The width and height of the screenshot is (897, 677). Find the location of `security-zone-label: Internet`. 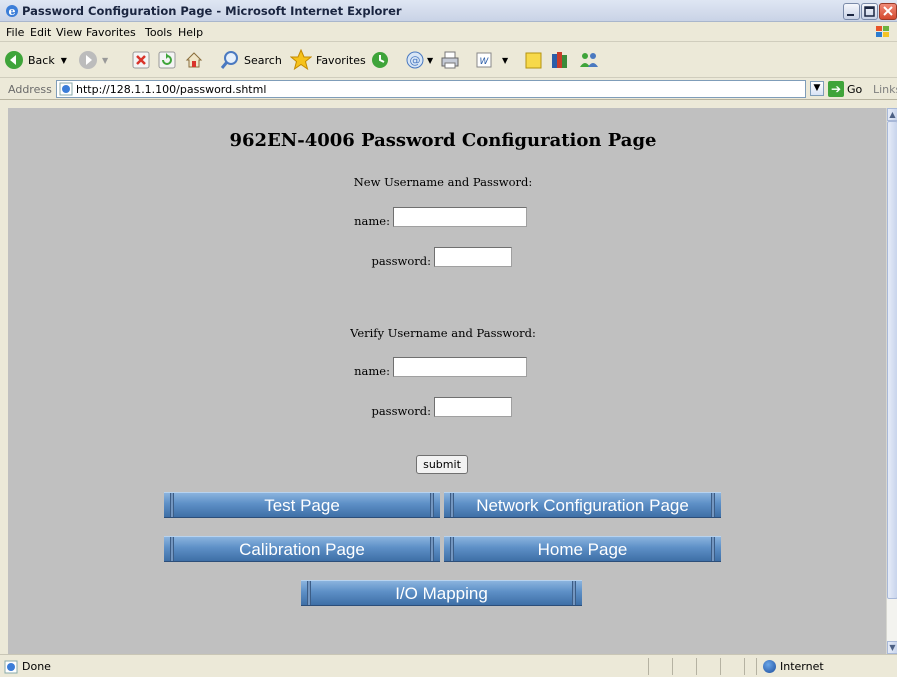

security-zone-label: Internet is located at coordinates (802, 666).